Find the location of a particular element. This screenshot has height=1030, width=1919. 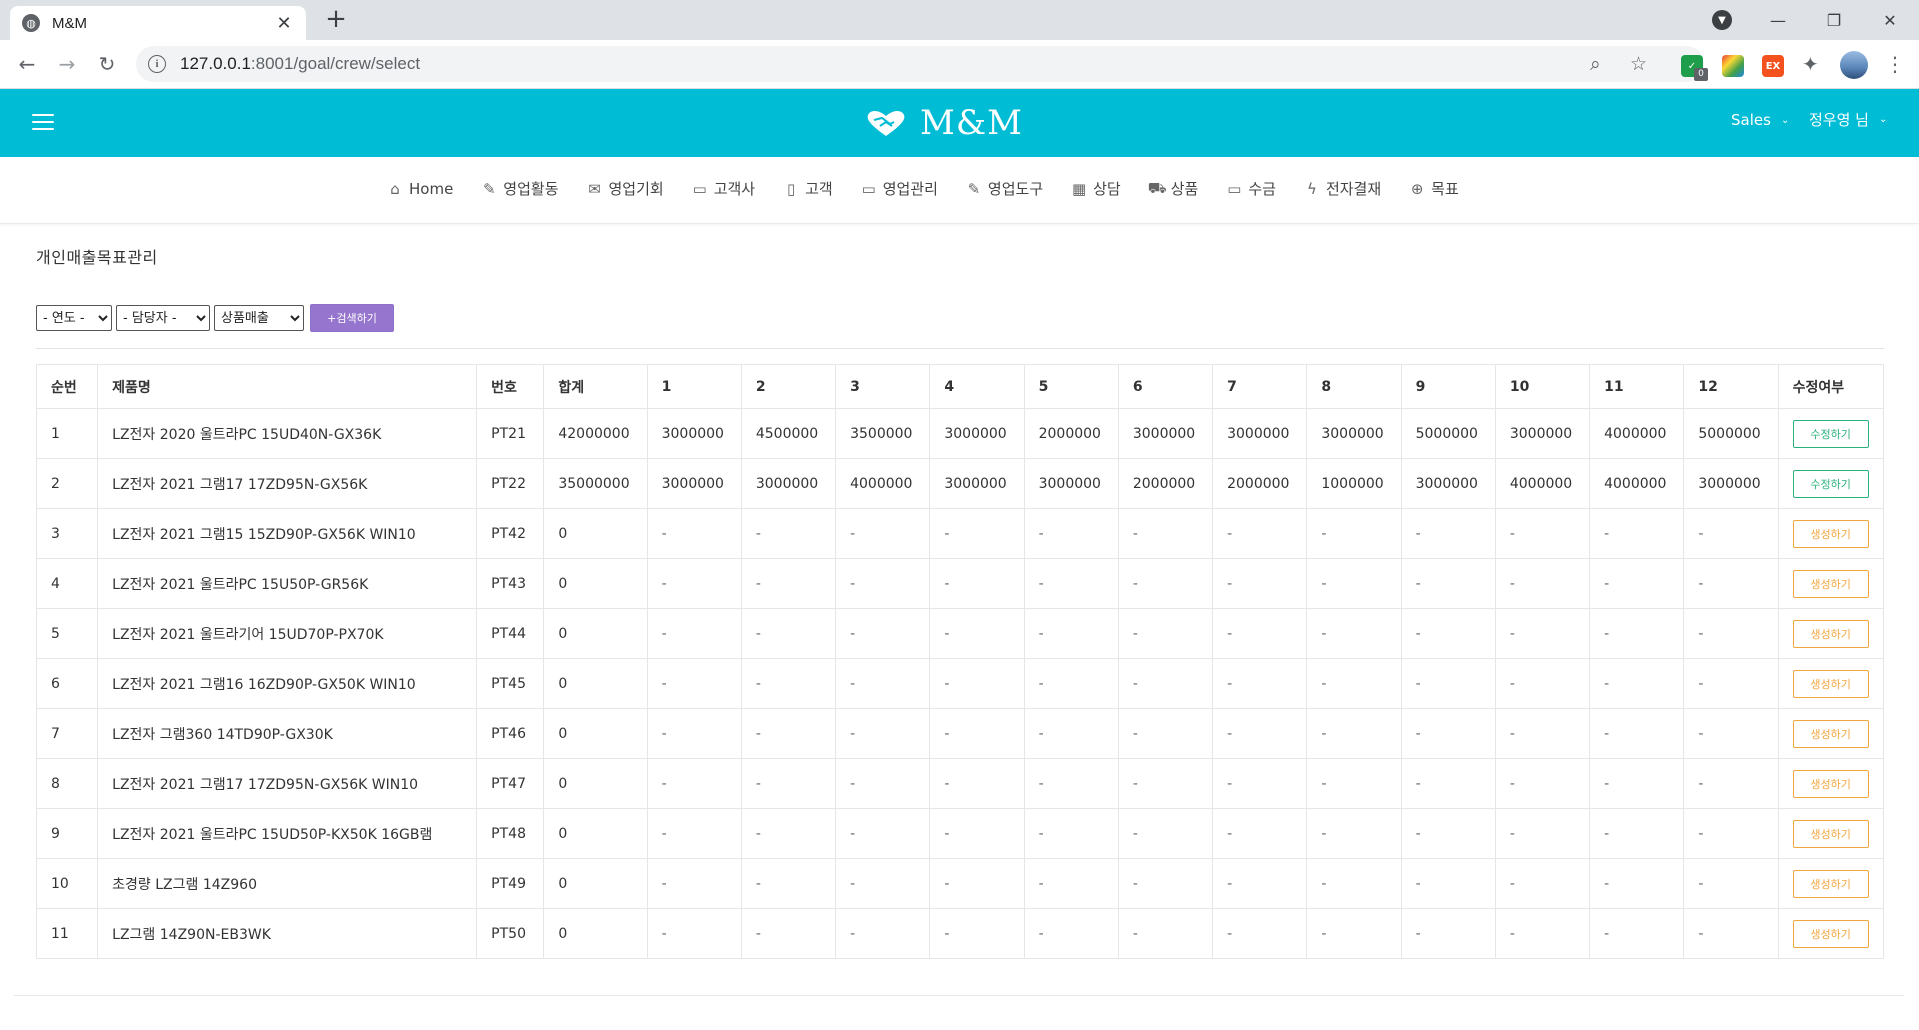

role-dropdown: Sales ⌄ is located at coordinates (1760, 120).